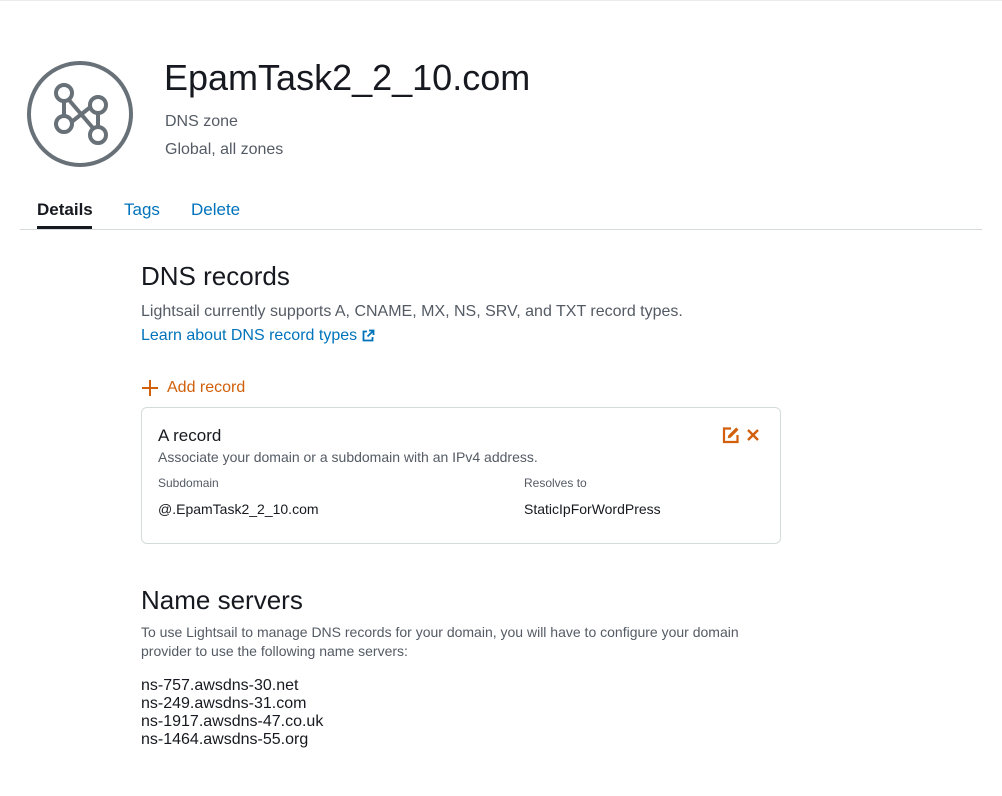  Describe the element at coordinates (150, 388) in the screenshot. I see `plus-icon` at that location.